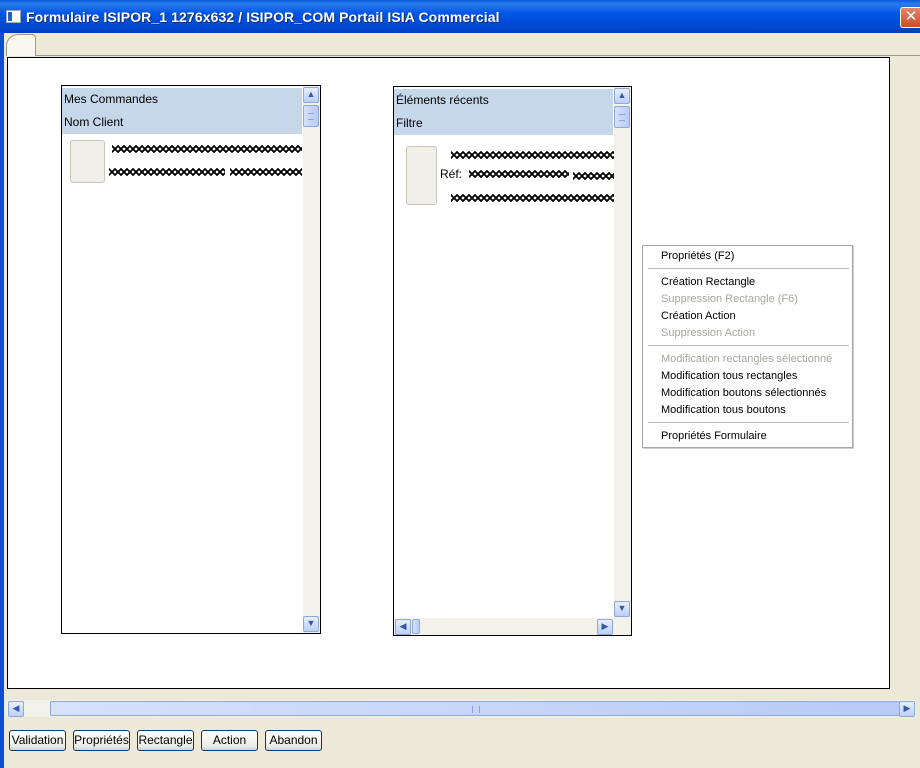  Describe the element at coordinates (698, 316) in the screenshot. I see `menu-item-creation-action: Création Action` at that location.